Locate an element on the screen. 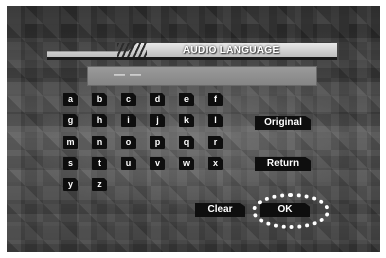  language-code-field: — — is located at coordinates (202, 76).